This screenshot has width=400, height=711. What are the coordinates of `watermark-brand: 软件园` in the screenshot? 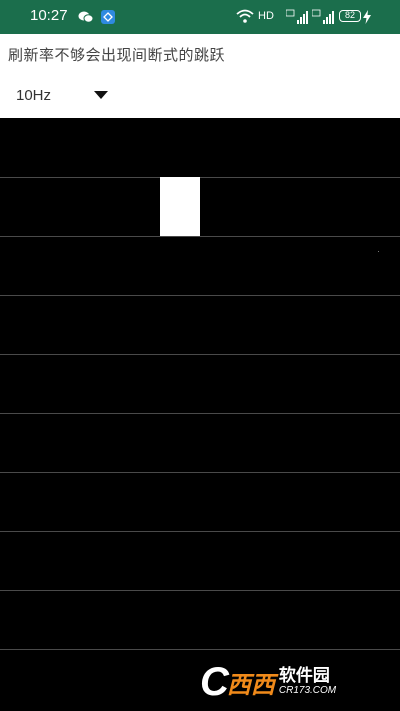 It's located at (304, 676).